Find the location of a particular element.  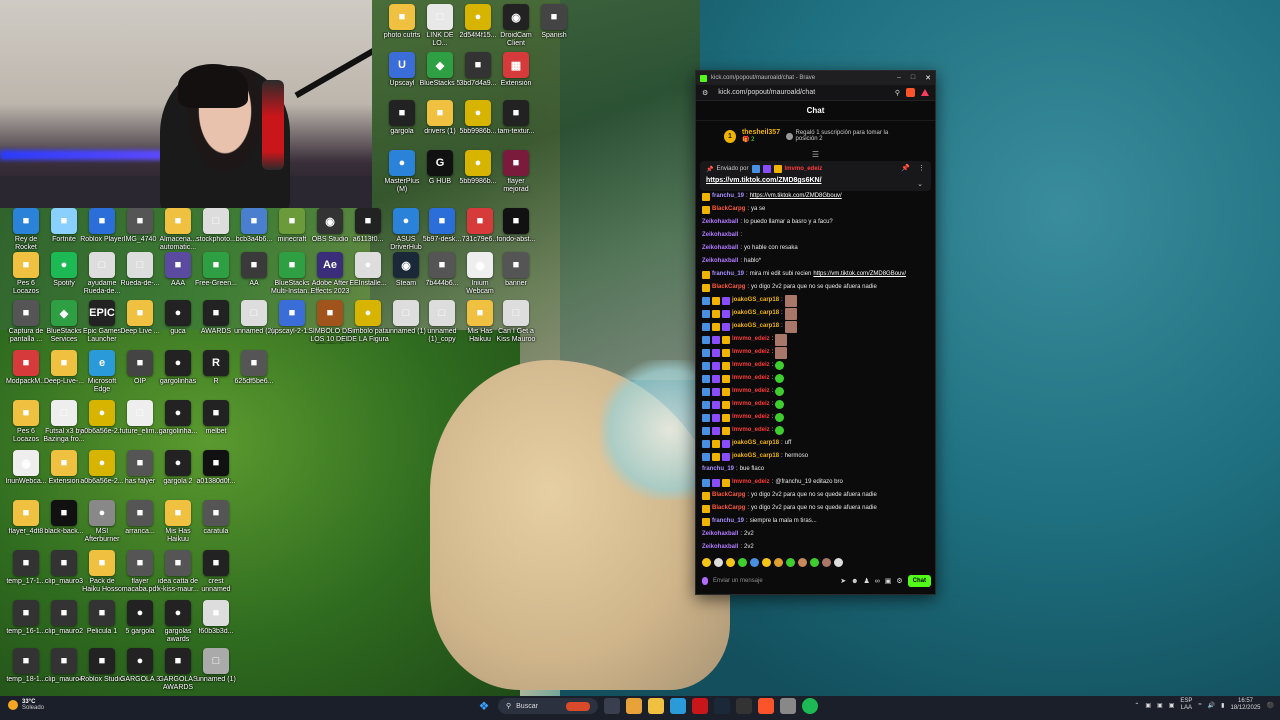

desktop-icon: ■ flayer mejorad is located at coordinates (516, 172).